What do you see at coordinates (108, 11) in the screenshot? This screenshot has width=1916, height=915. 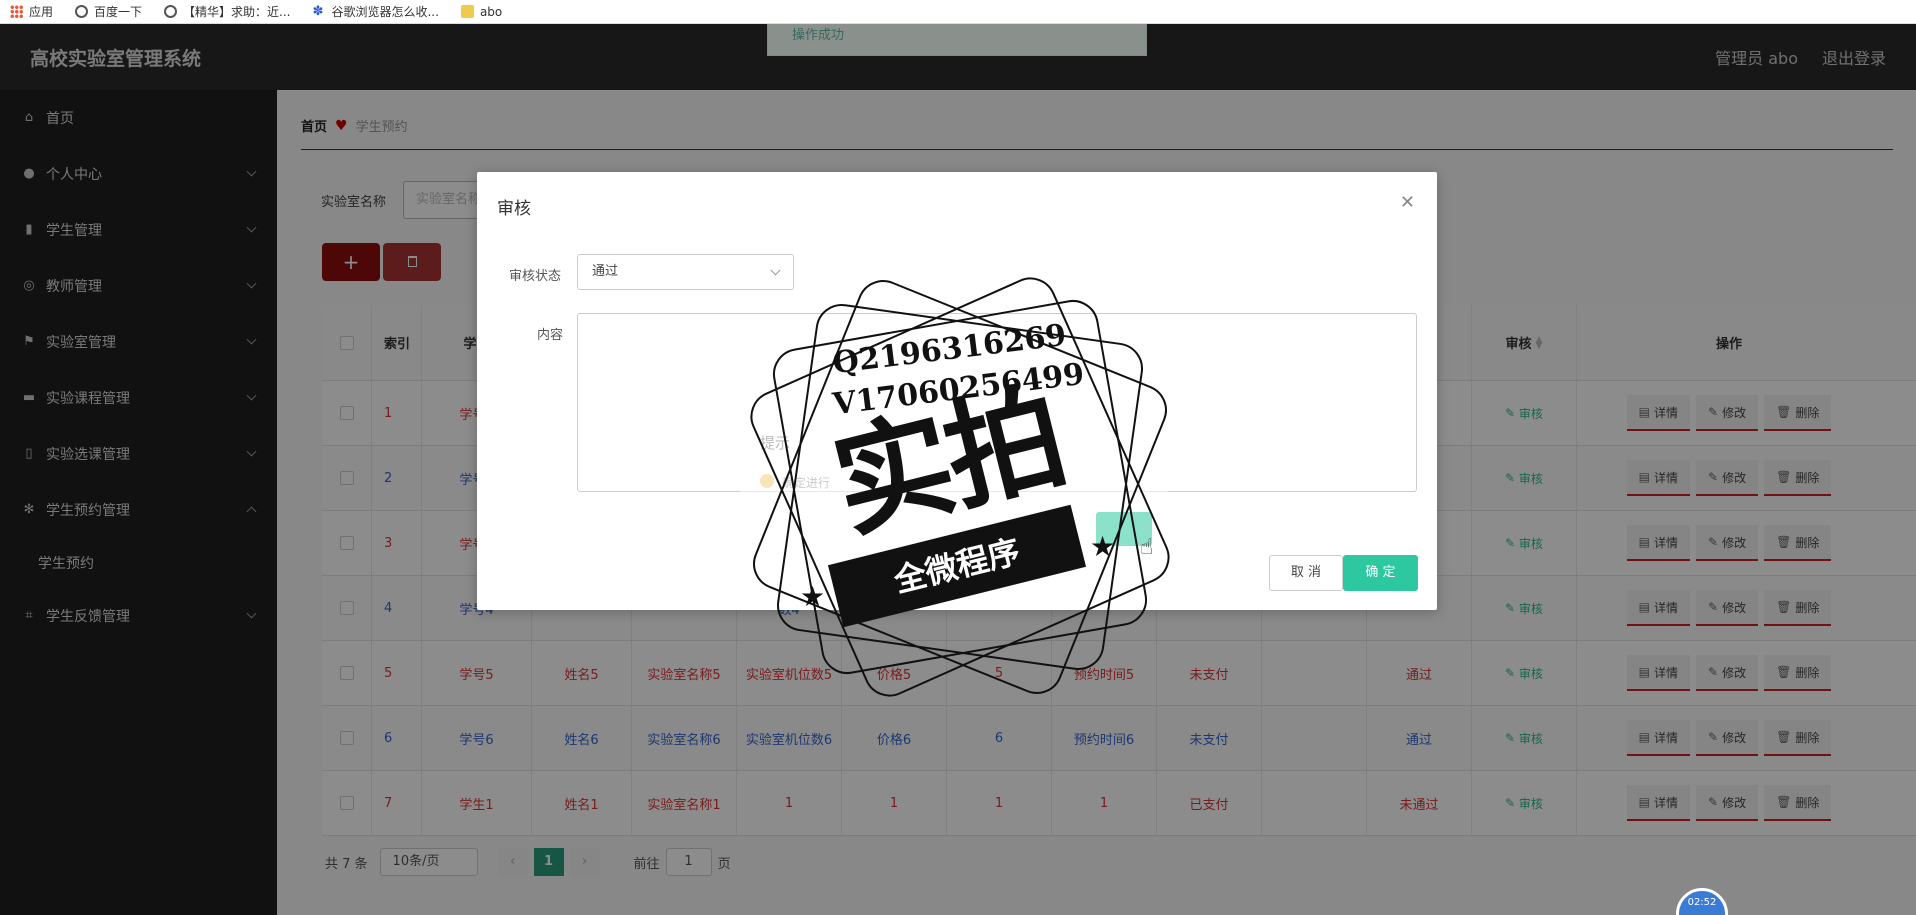 I see `bookmark-baidu: 百度一下` at bounding box center [108, 11].